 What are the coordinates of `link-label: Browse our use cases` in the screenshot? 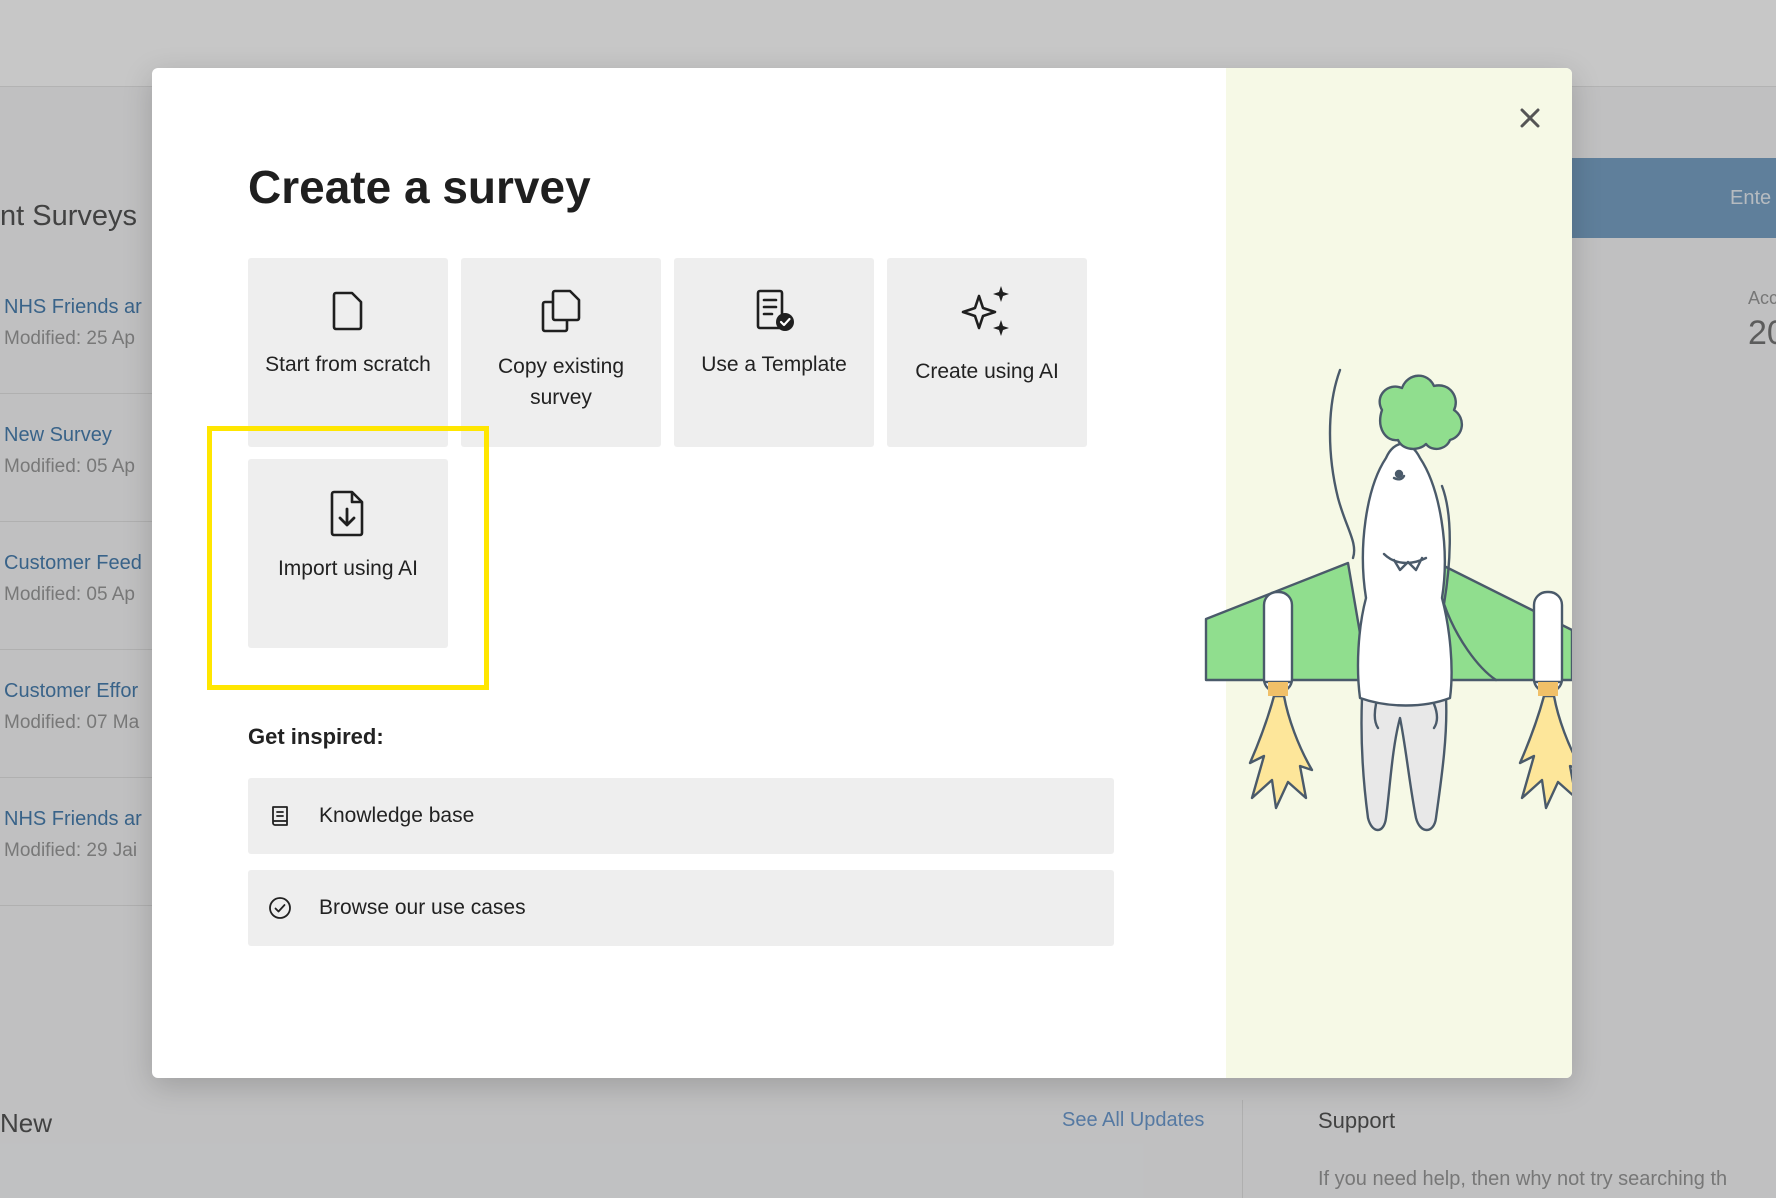 It's located at (422, 907).